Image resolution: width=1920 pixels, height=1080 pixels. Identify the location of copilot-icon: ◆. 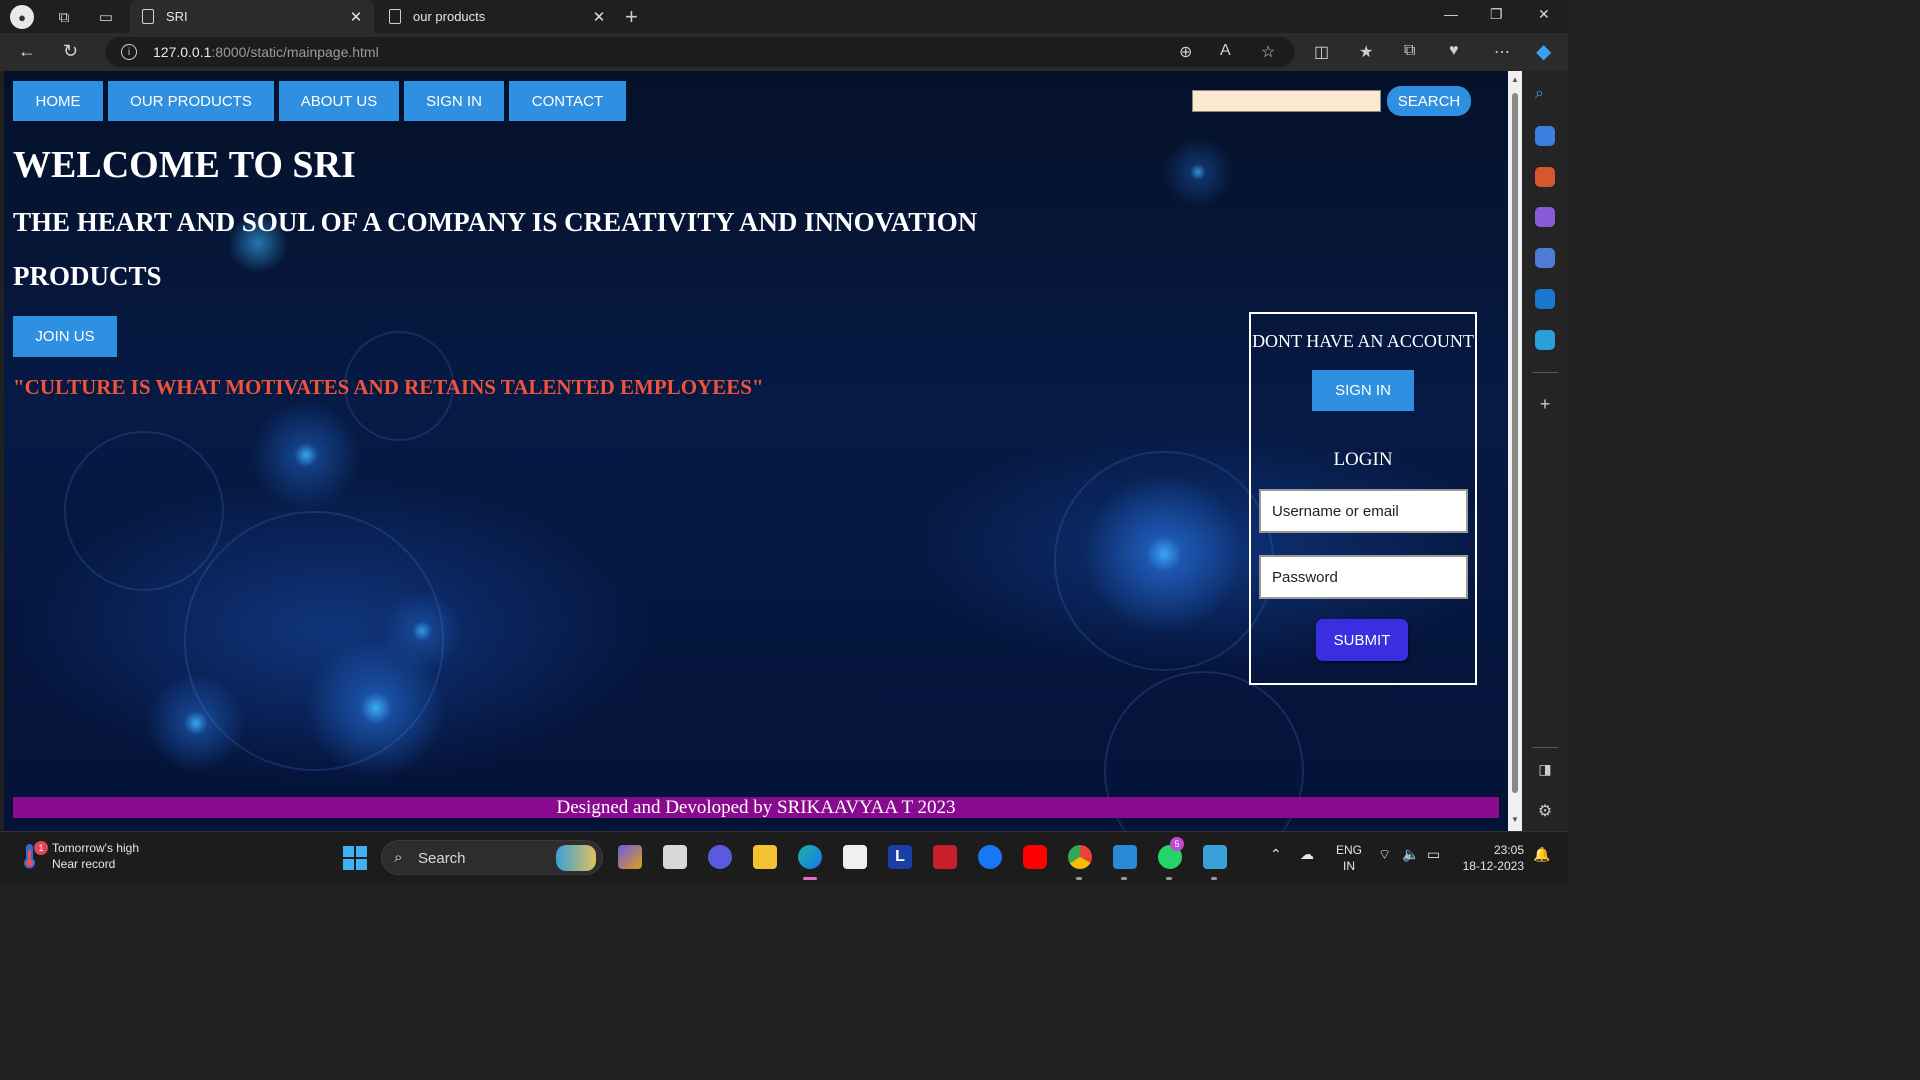
(1543, 51).